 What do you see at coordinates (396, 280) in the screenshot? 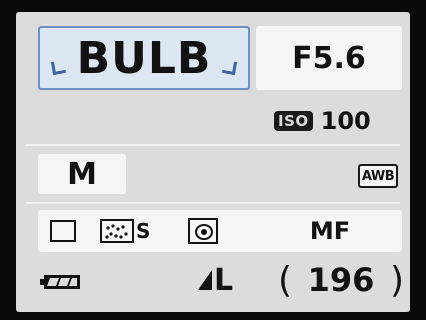
I see `paren-close: )` at bounding box center [396, 280].